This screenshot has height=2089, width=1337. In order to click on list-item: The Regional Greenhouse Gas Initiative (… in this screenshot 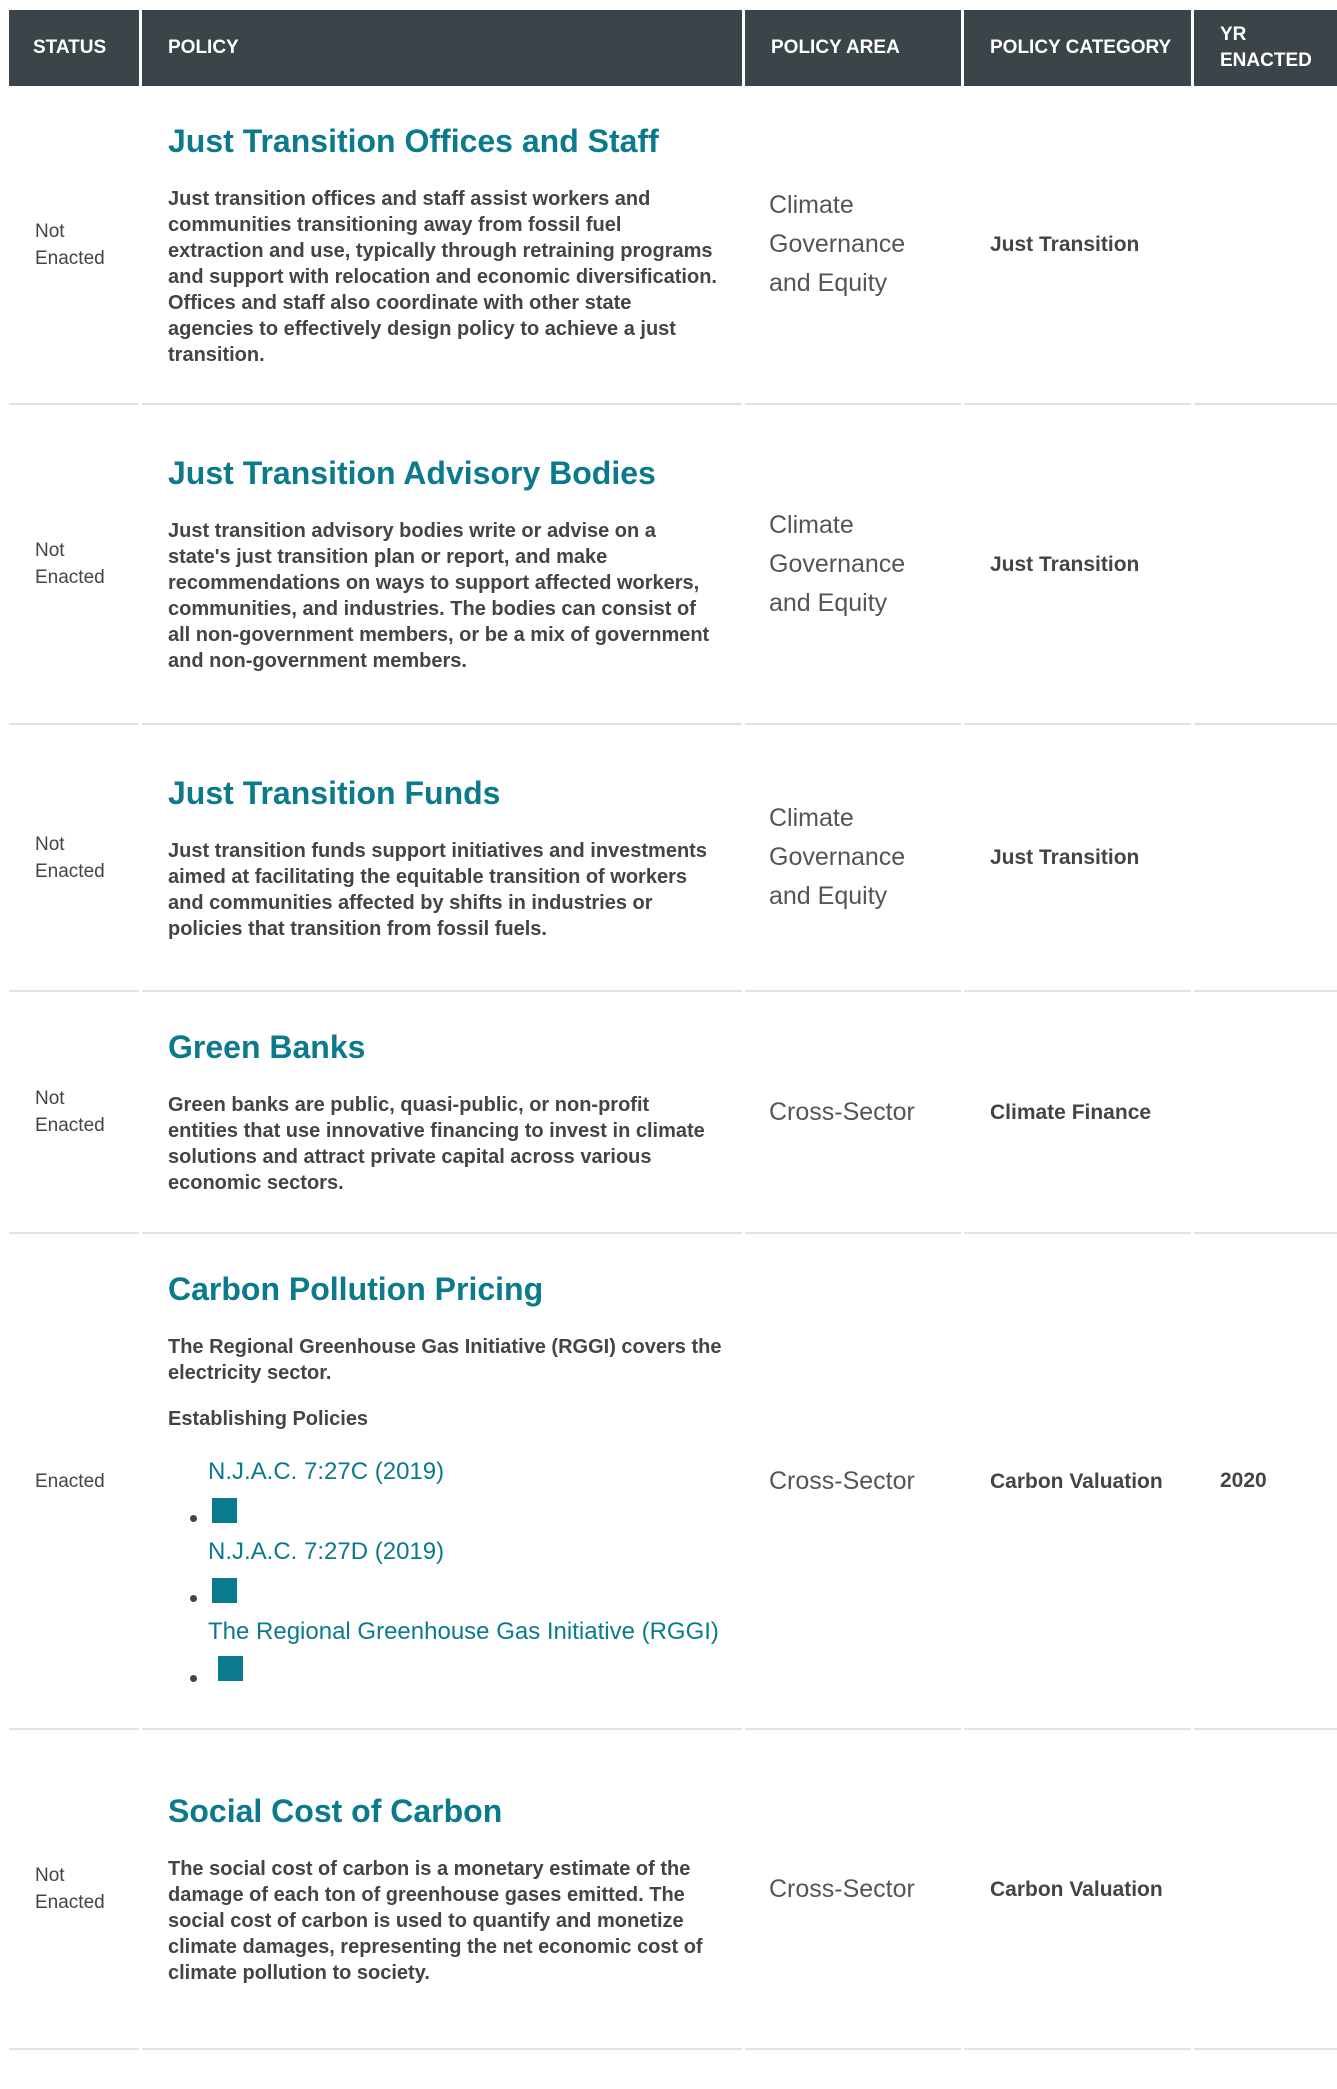, I will do `click(456, 1652)`.